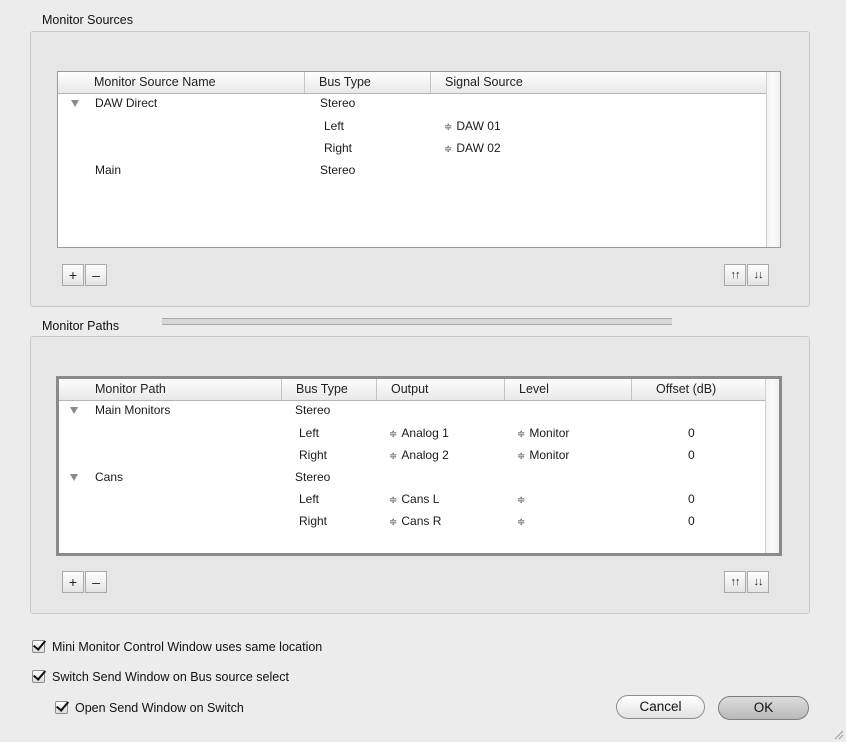 This screenshot has width=846, height=742. What do you see at coordinates (192, 82) in the screenshot?
I see `col-monitor-source-name: Monitor Source Name` at bounding box center [192, 82].